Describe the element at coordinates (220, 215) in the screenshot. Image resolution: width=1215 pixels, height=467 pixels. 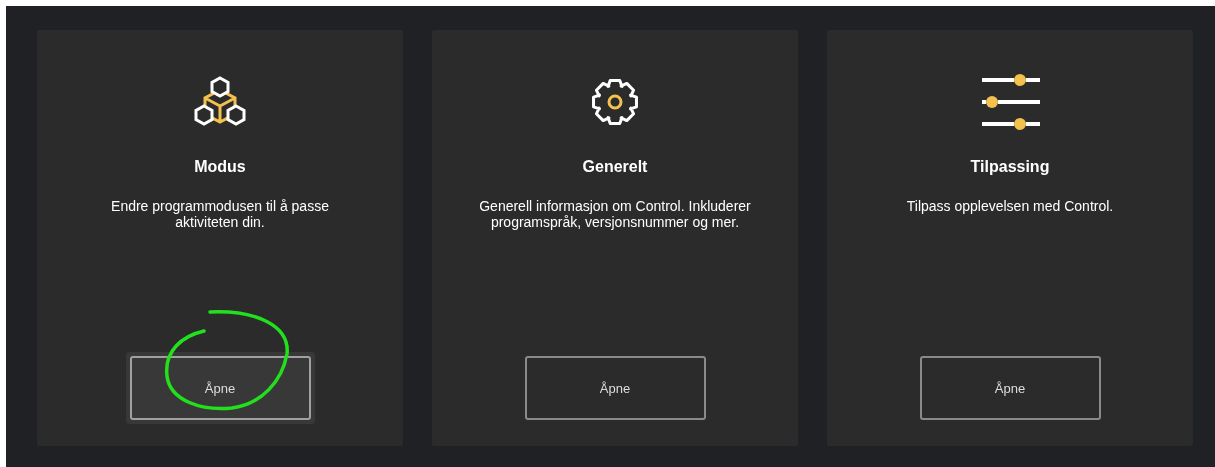
I see `card-description: Endre programmodusen til å passe aktiviteten din.` at that location.